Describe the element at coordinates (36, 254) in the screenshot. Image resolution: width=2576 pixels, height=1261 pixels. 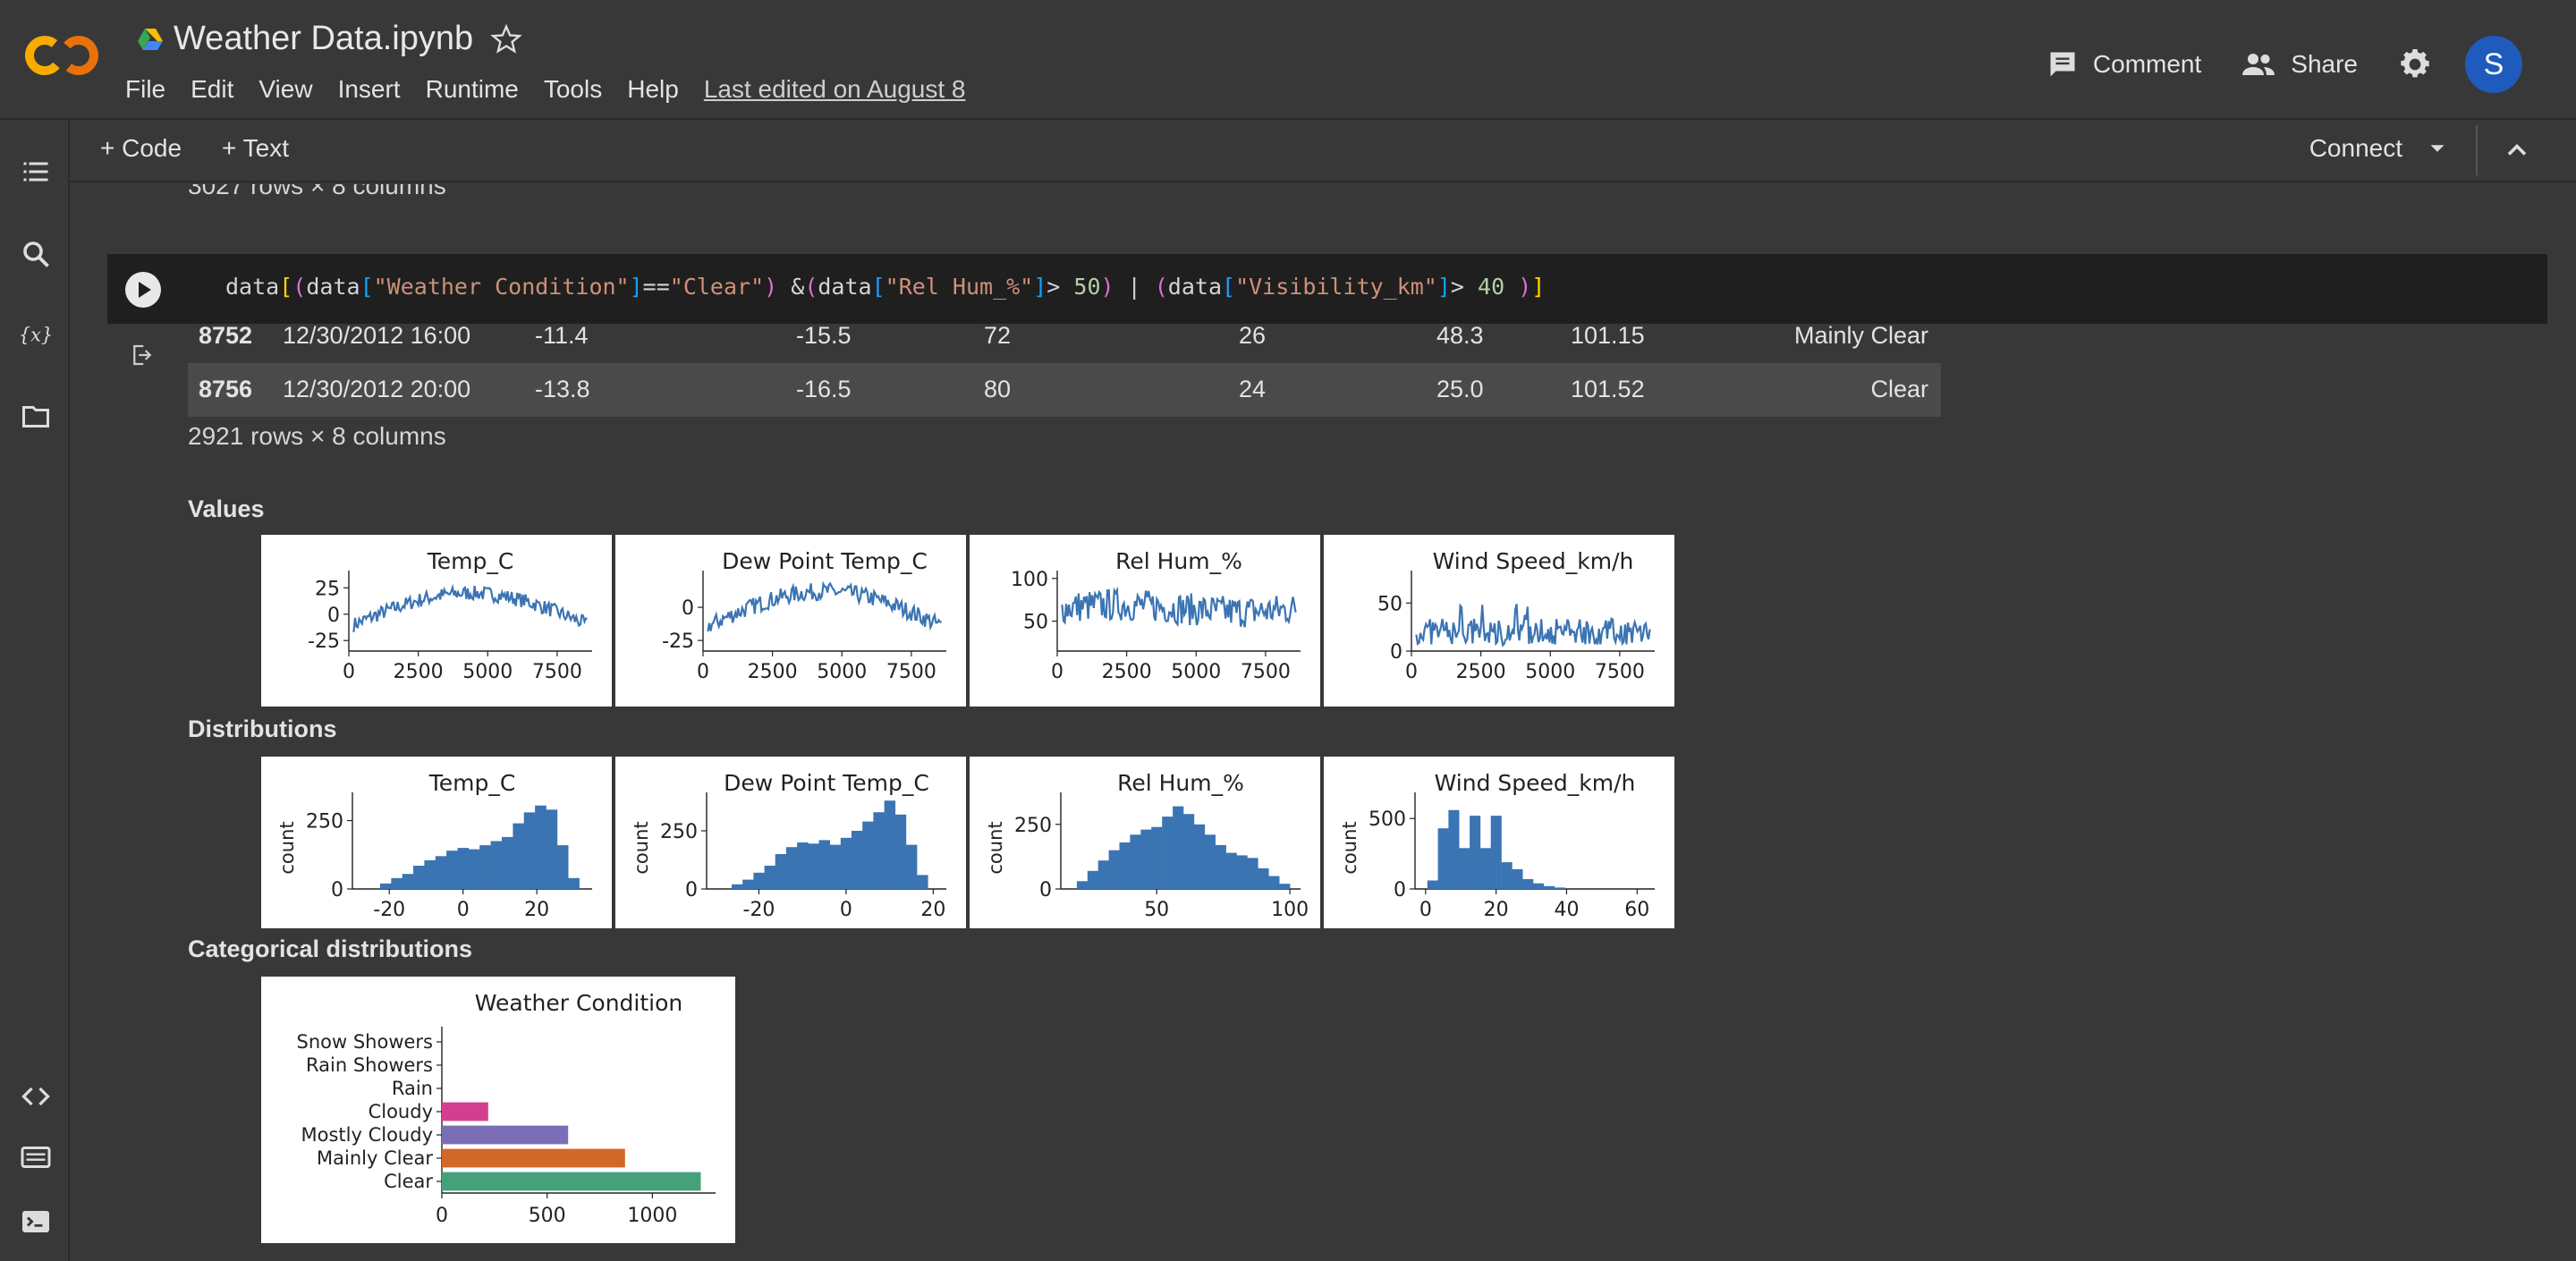
I see `search-icon` at that location.